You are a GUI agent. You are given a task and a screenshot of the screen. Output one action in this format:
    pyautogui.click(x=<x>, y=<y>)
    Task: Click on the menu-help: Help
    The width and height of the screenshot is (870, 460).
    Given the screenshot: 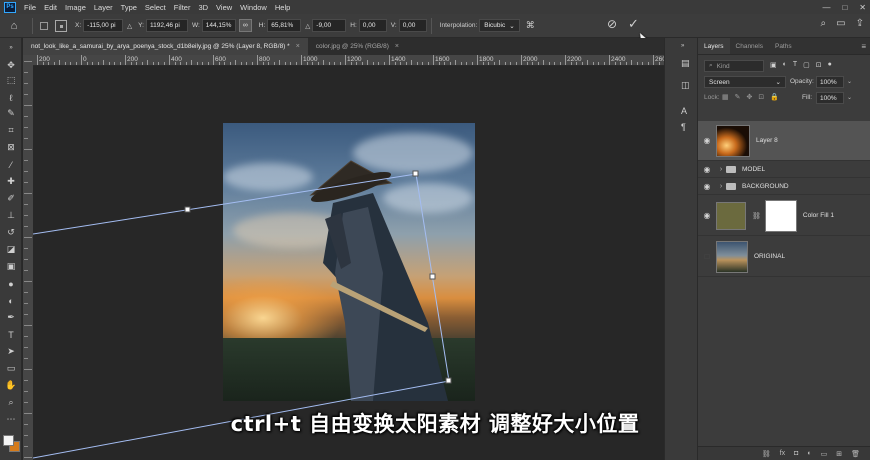 What is the action you would take?
    pyautogui.click(x=282, y=7)
    